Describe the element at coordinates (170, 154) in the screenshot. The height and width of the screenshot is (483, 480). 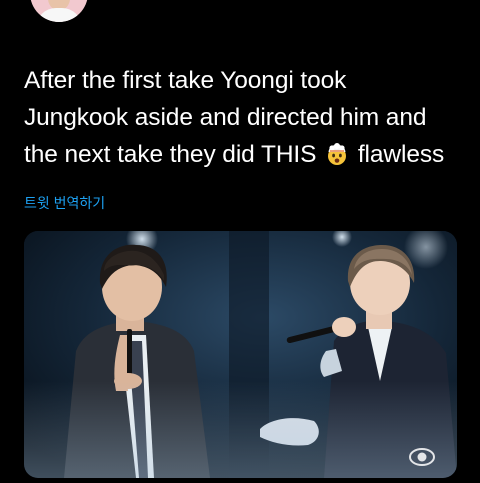
I see `tweet-line-3-start: the next take they did THIS` at that location.